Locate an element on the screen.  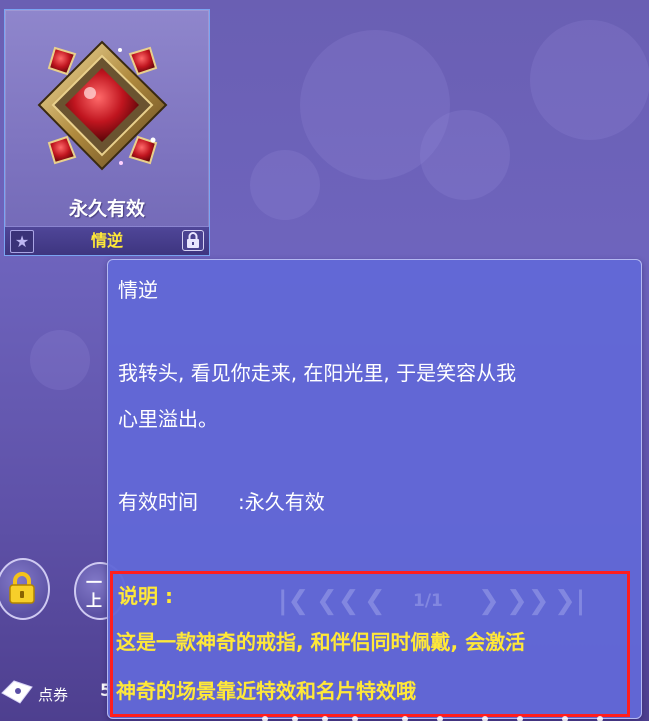
item-bar: ★ 情逆 is located at coordinates (107, 240).